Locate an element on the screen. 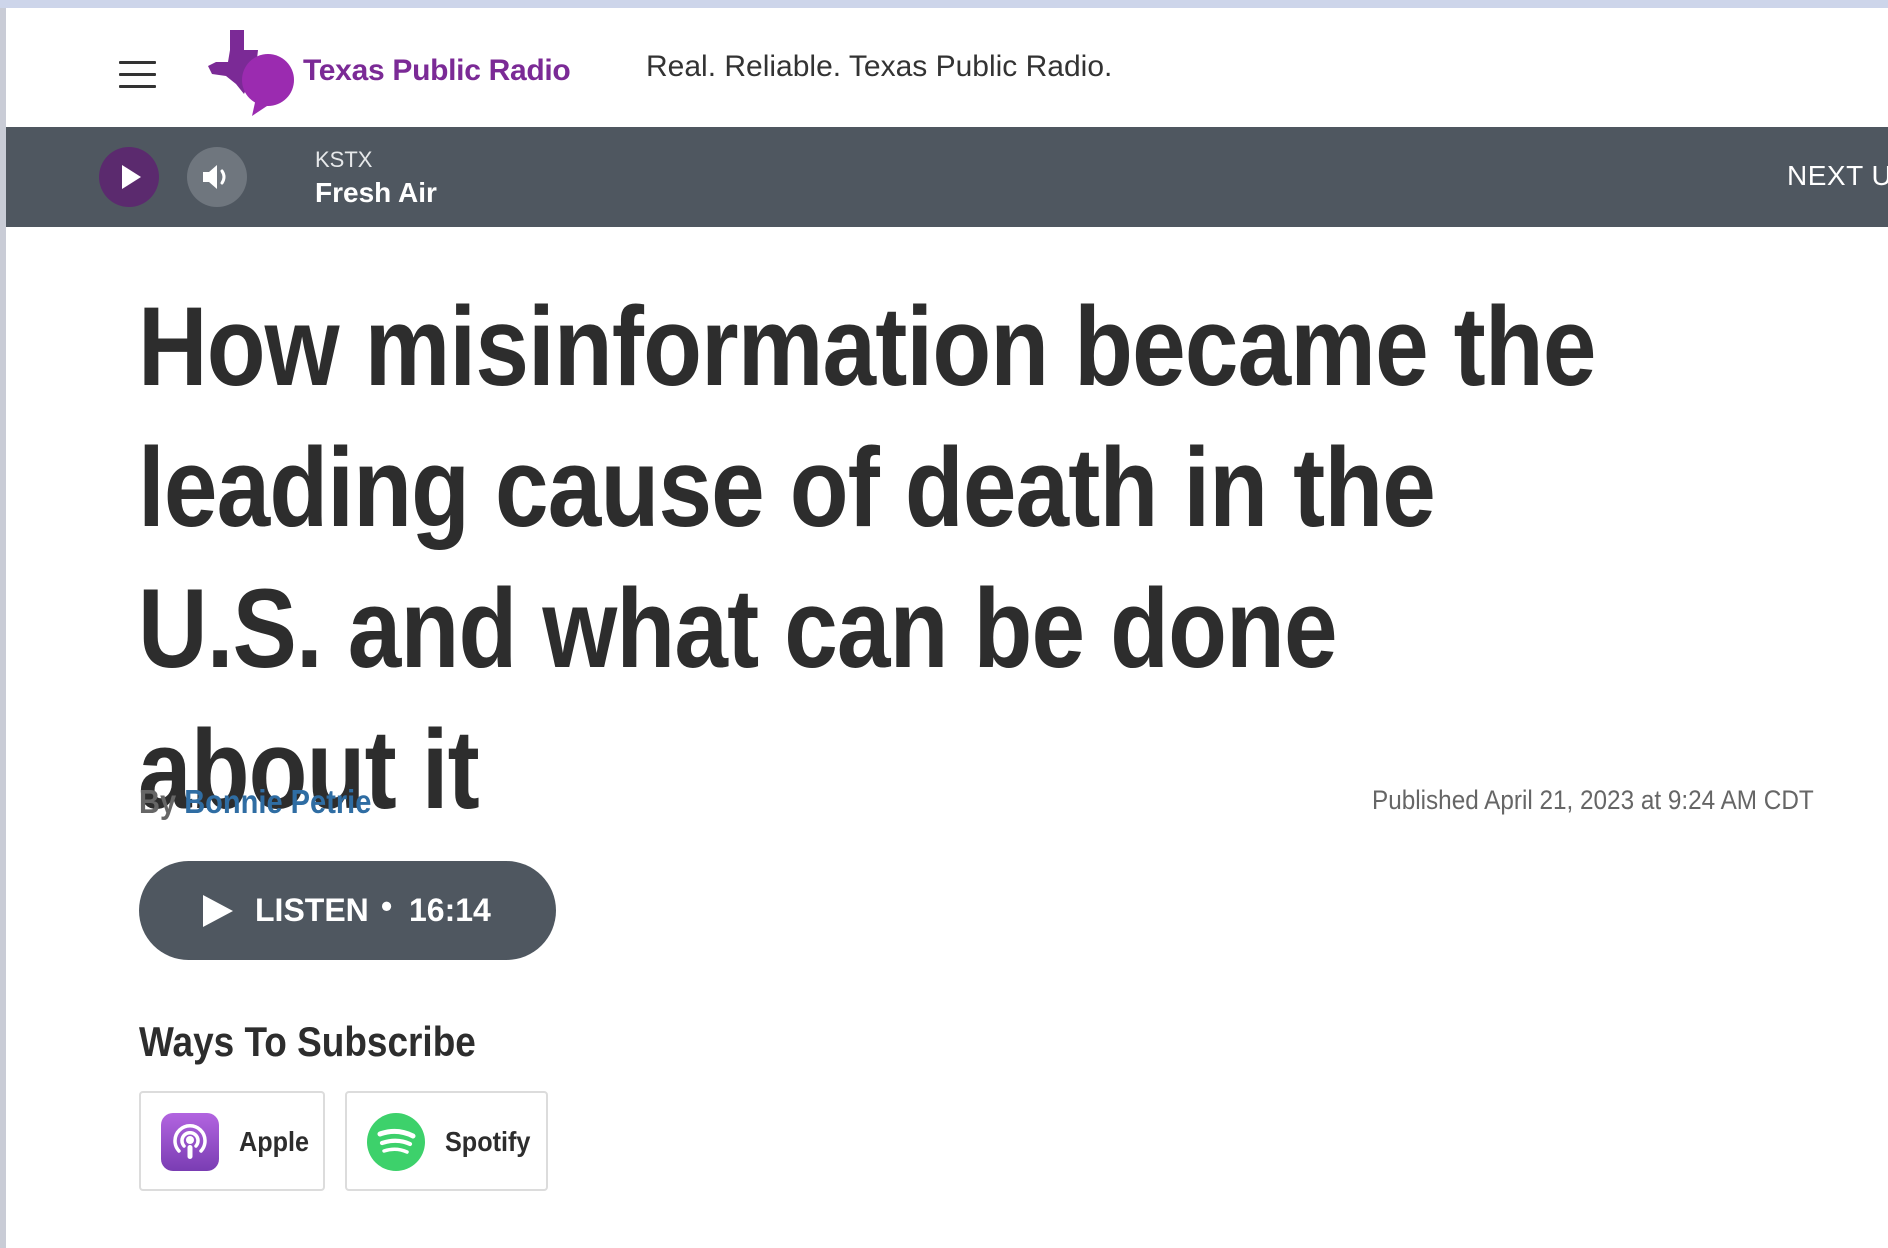 The height and width of the screenshot is (1248, 1888). subscribe-spotify-label: Spotify is located at coordinates (488, 1141).